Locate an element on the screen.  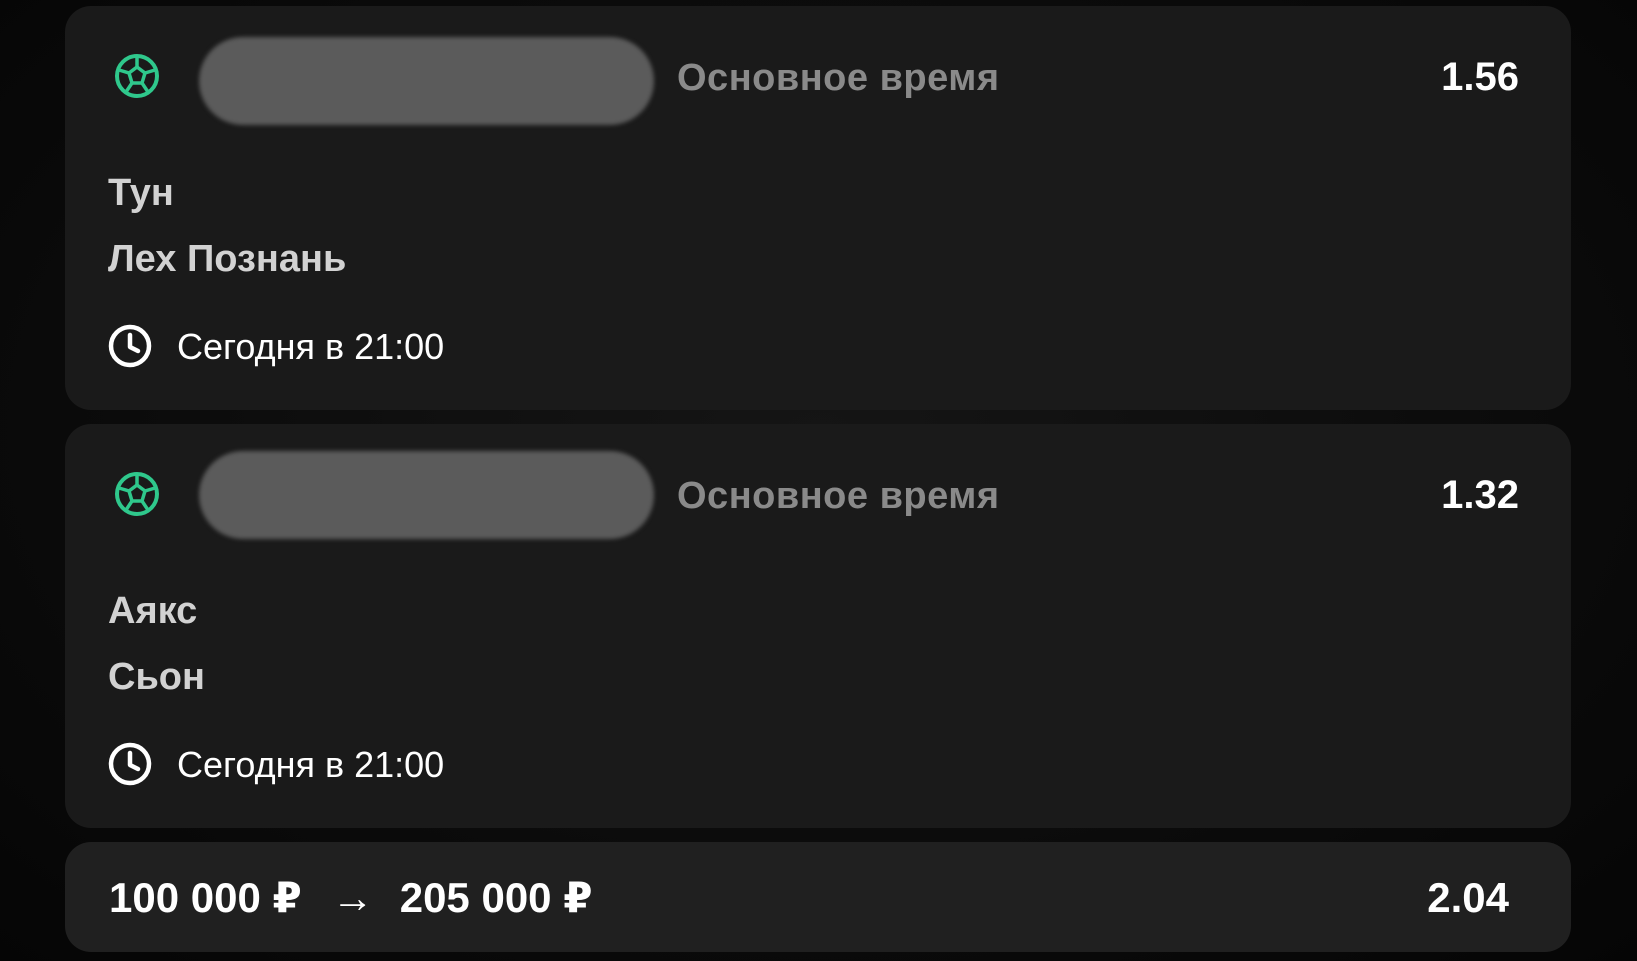
stake-to-payout: 100 000 ₽ → 205 000 ₽ is located at coordinates (350, 898).